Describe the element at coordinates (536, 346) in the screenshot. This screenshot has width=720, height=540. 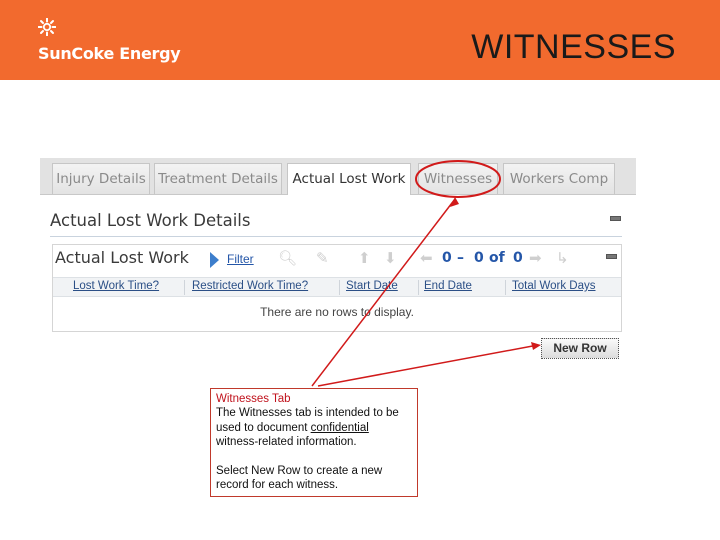
I see `arrowhead-new-row` at that location.